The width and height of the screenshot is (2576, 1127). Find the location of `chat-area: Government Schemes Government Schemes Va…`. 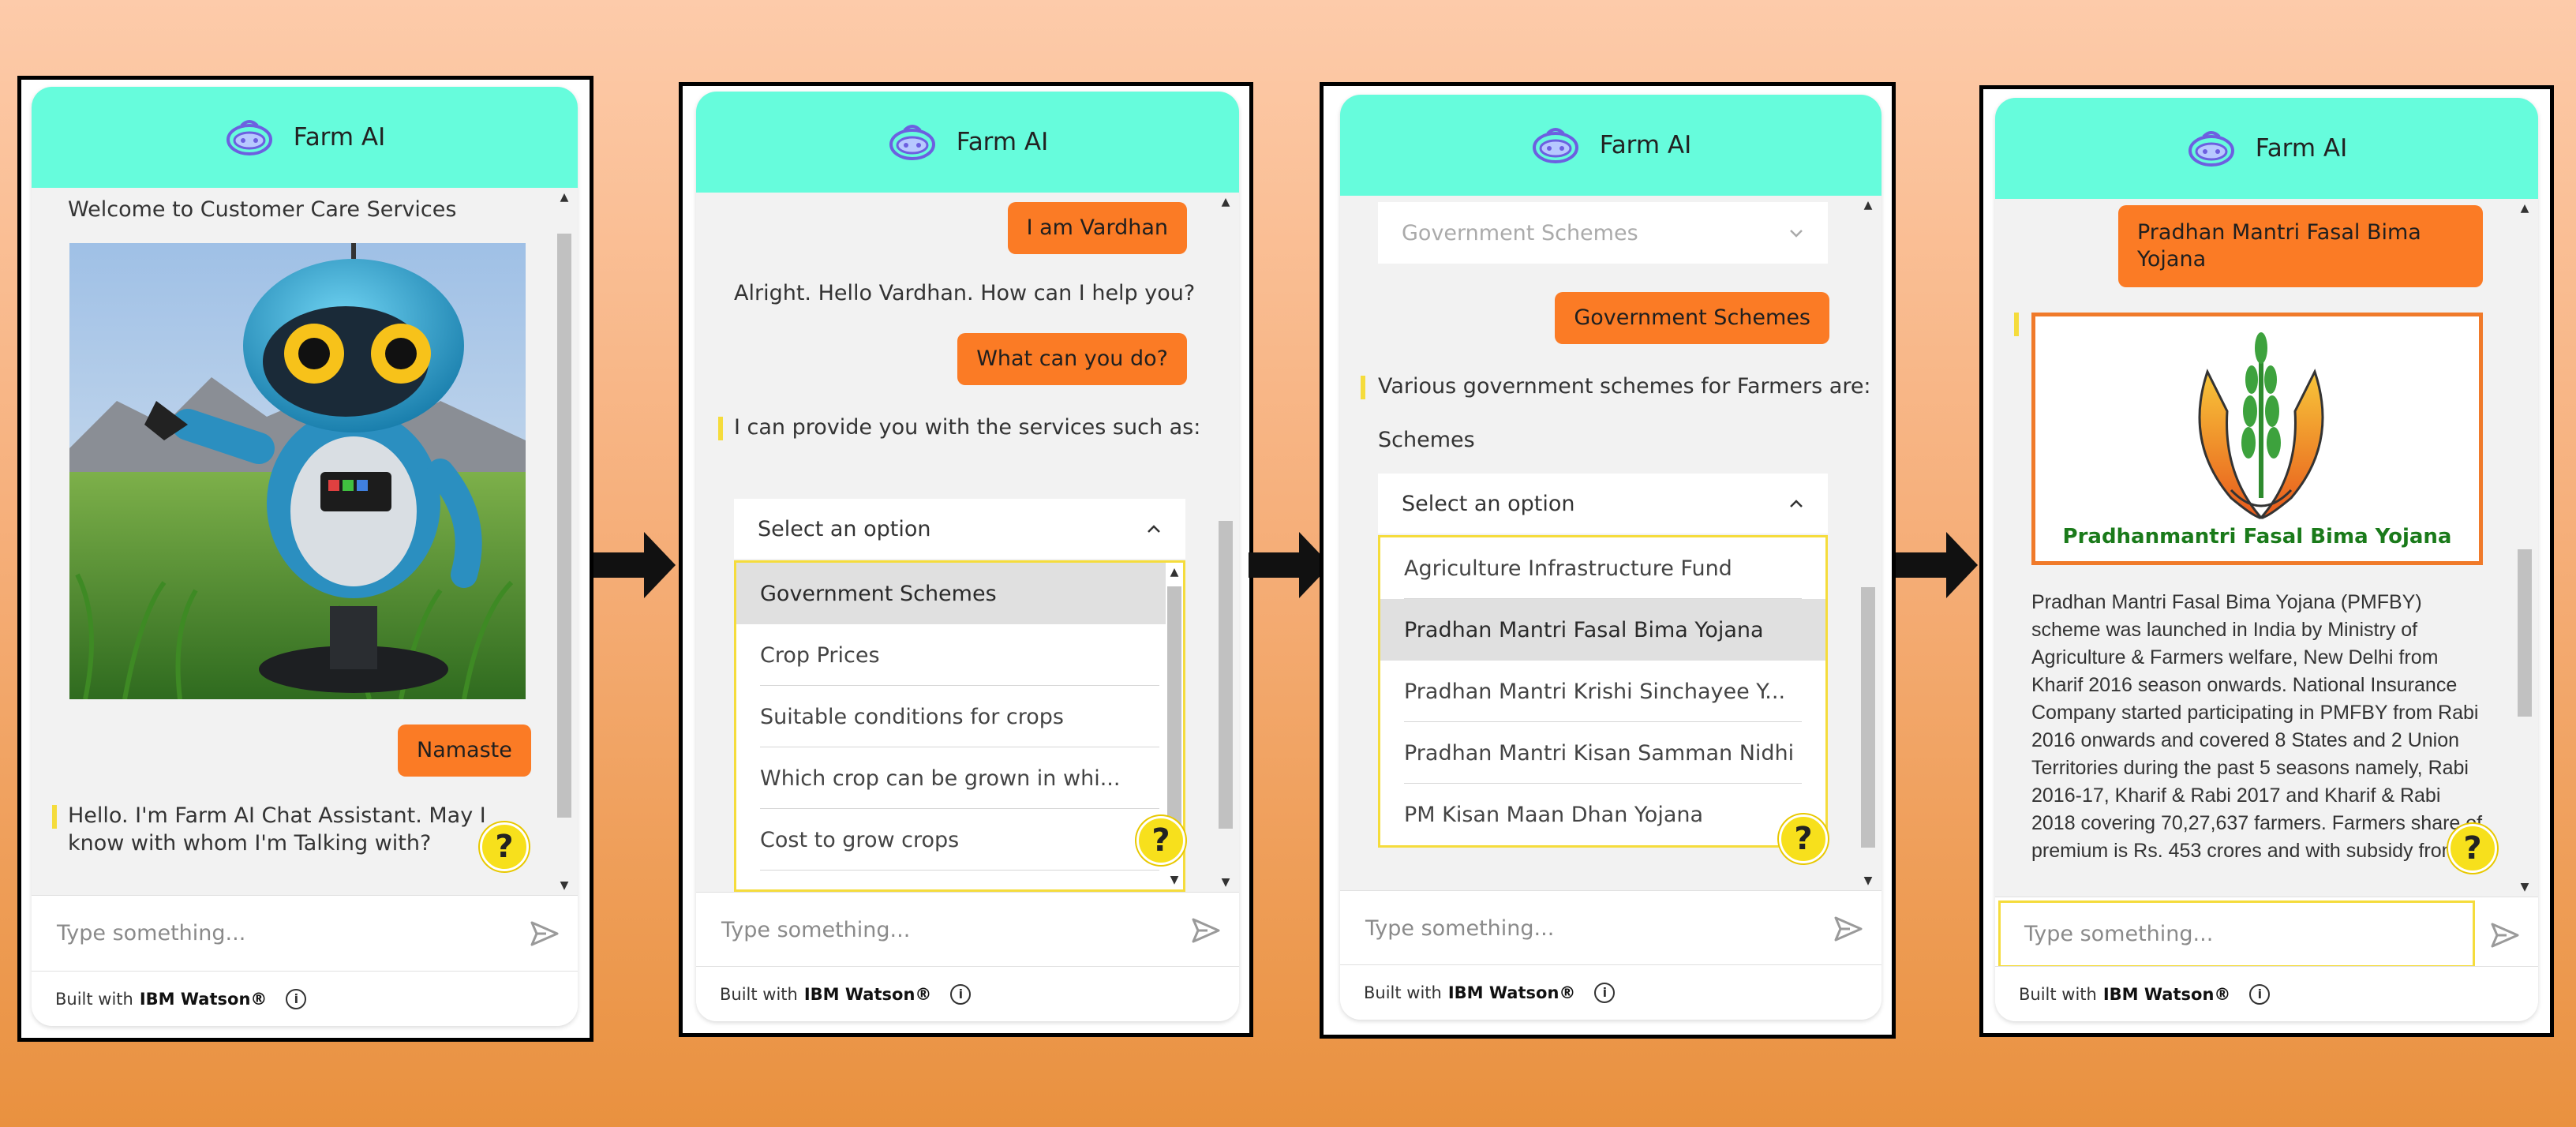

chat-area: Government Schemes Government Schemes Va… is located at coordinates (1610, 543).